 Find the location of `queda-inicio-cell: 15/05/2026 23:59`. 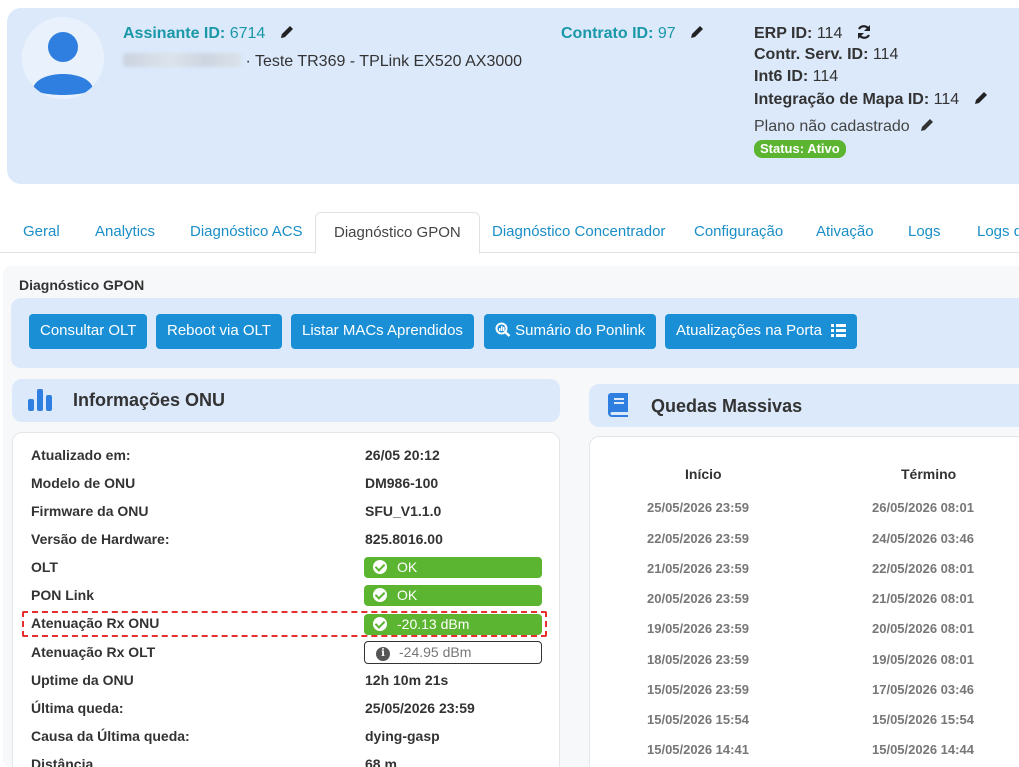

queda-inicio-cell: 15/05/2026 23:59 is located at coordinates (698, 689).